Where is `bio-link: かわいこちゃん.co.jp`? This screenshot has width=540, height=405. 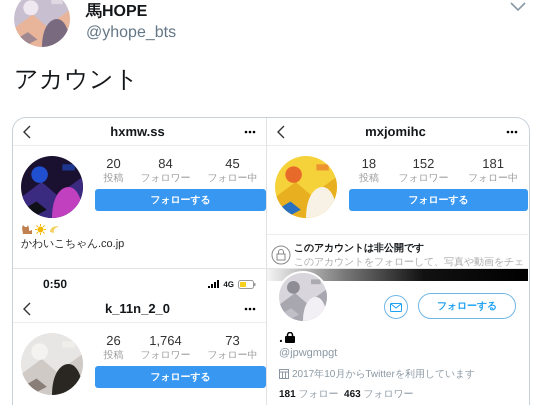 bio-link: かわいこちゃん.co.jp is located at coordinates (139, 243).